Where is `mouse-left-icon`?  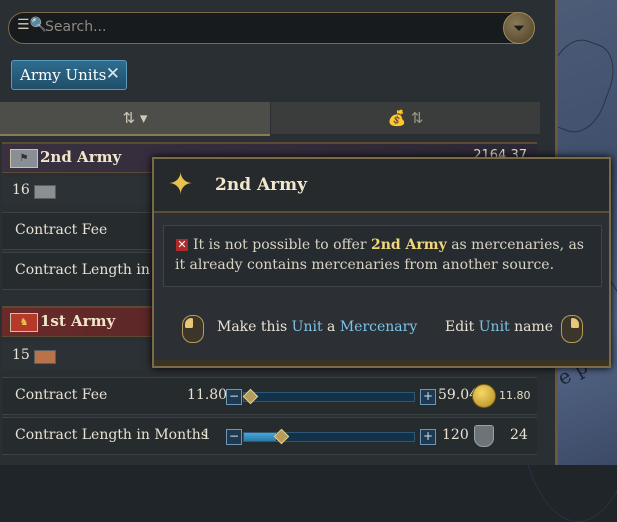
mouse-left-icon is located at coordinates (193, 329).